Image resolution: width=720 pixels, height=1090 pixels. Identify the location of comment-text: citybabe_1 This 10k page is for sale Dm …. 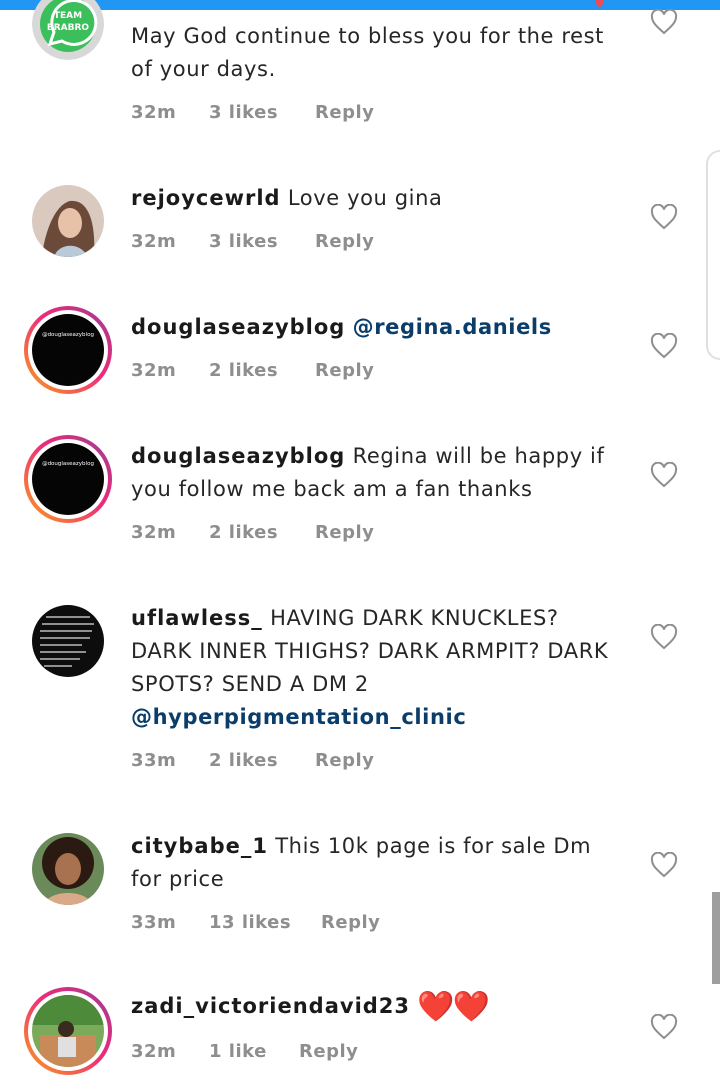
(377, 863).